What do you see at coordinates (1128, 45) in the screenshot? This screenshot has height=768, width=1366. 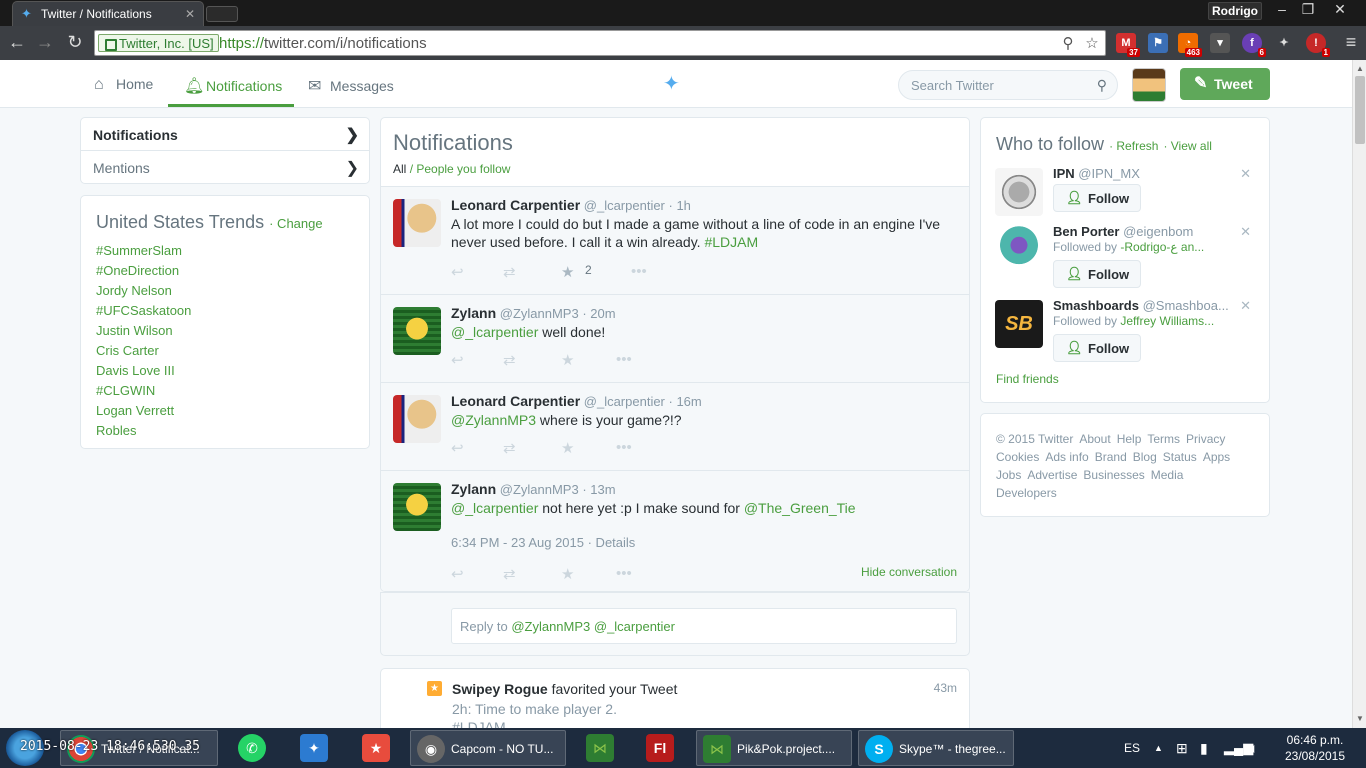 I see `gmail-extension-icon: M 37` at bounding box center [1128, 45].